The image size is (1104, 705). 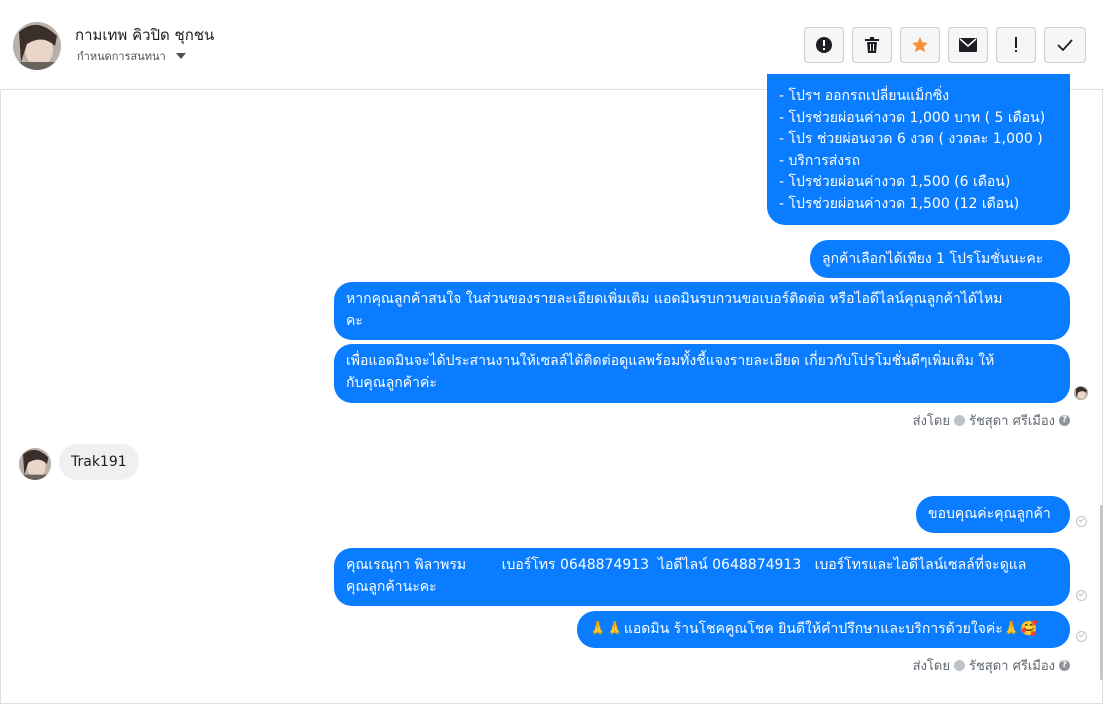 I want to click on trash-icon, so click(x=872, y=45).